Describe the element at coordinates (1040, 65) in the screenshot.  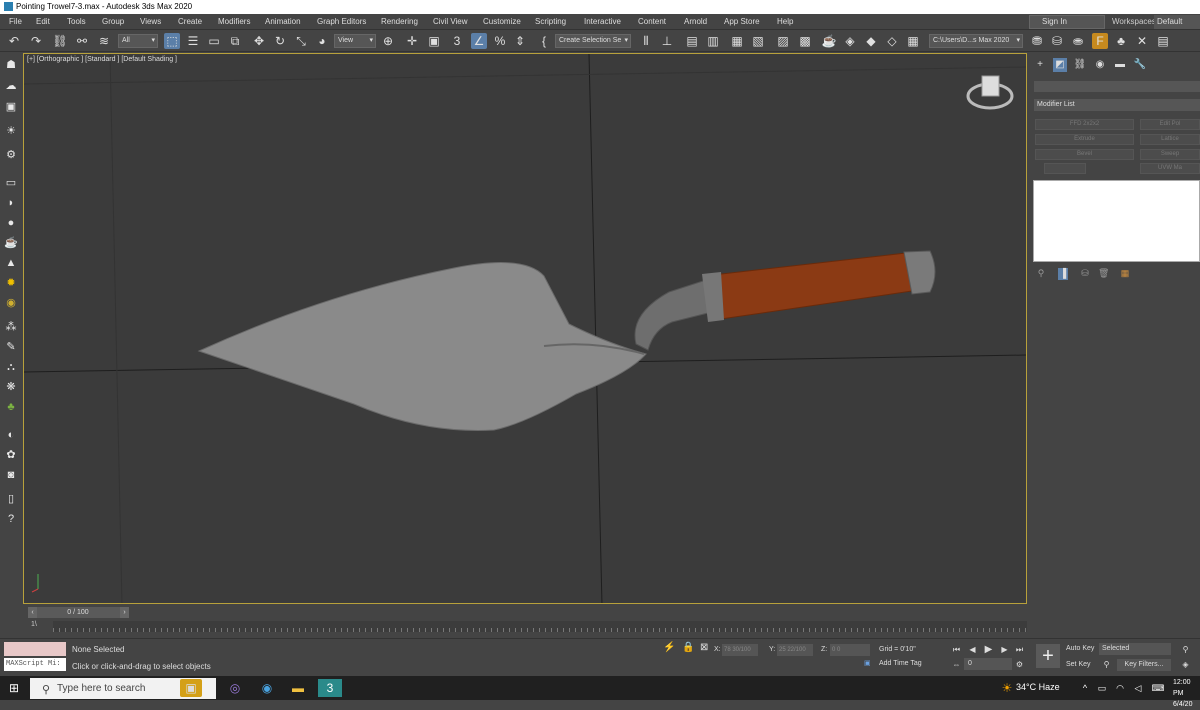
I see `create-tab-icon: +` at that location.